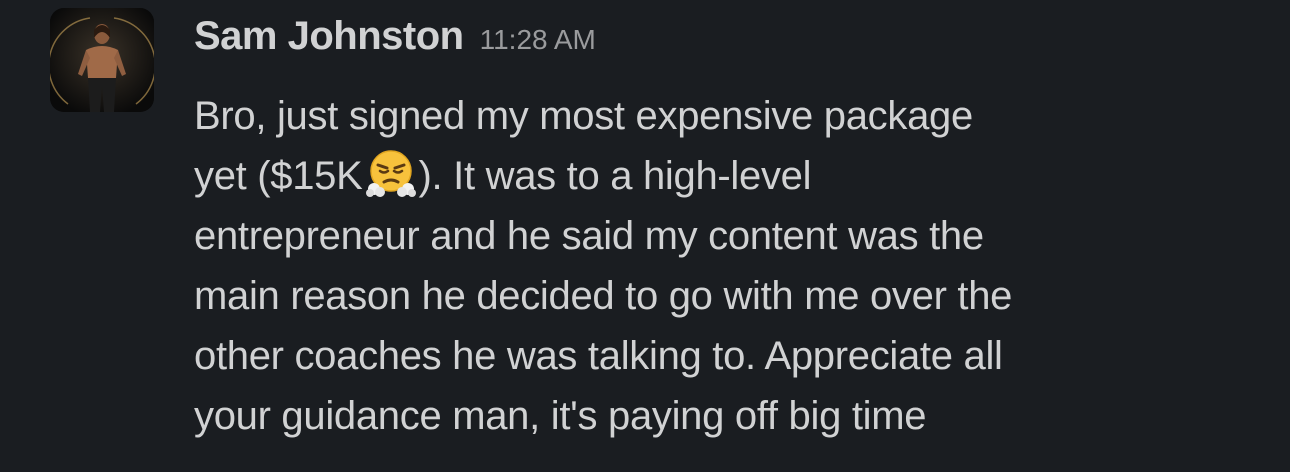 Image resolution: width=1290 pixels, height=472 pixels. Describe the element at coordinates (329, 36) in the screenshot. I see `sender-name: Sam Johnston` at that location.